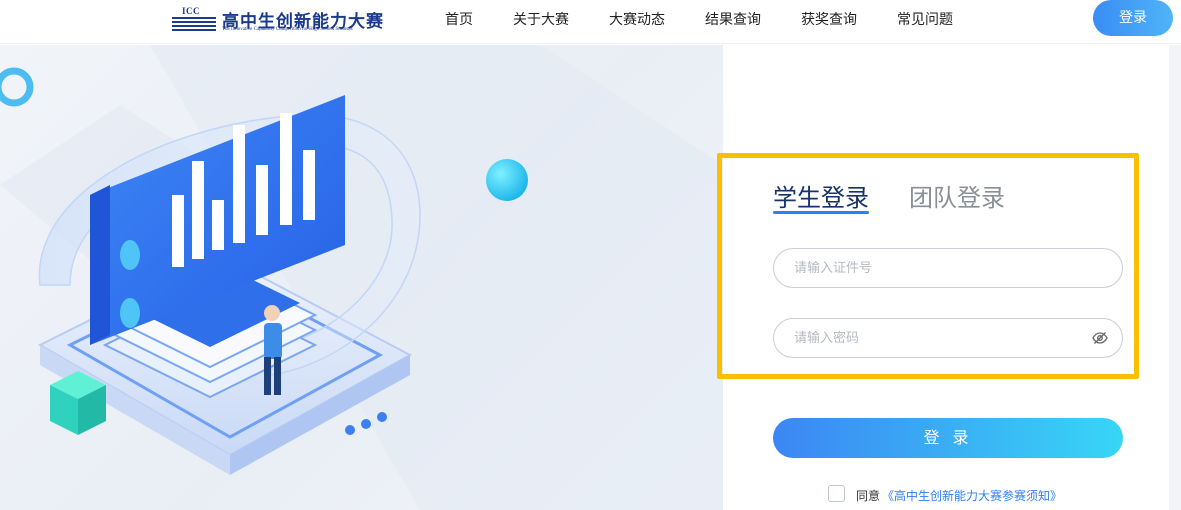 The height and width of the screenshot is (510, 1181). What do you see at coordinates (868, 496) in the screenshot?
I see `agree-label: 同意` at bounding box center [868, 496].